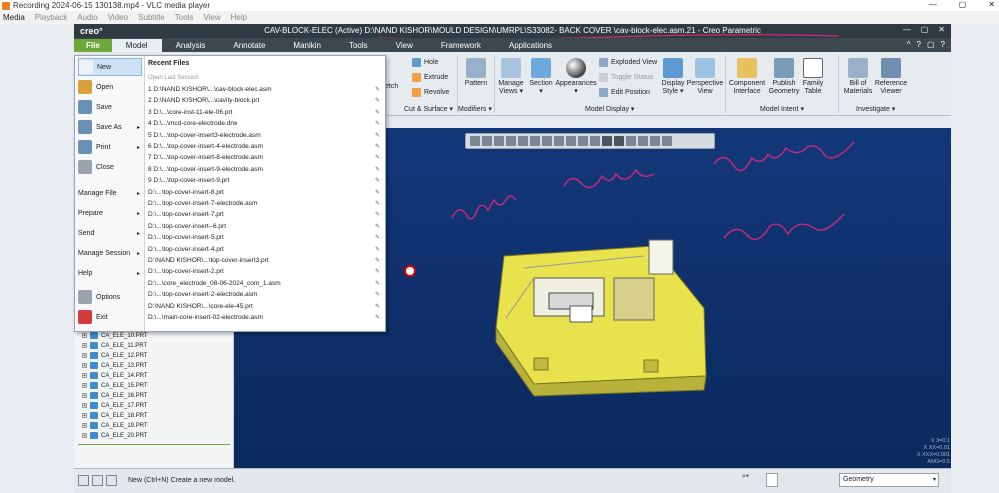 The width and height of the screenshot is (999, 493). I want to click on file-menu-send: Send ▸, so click(110, 233).